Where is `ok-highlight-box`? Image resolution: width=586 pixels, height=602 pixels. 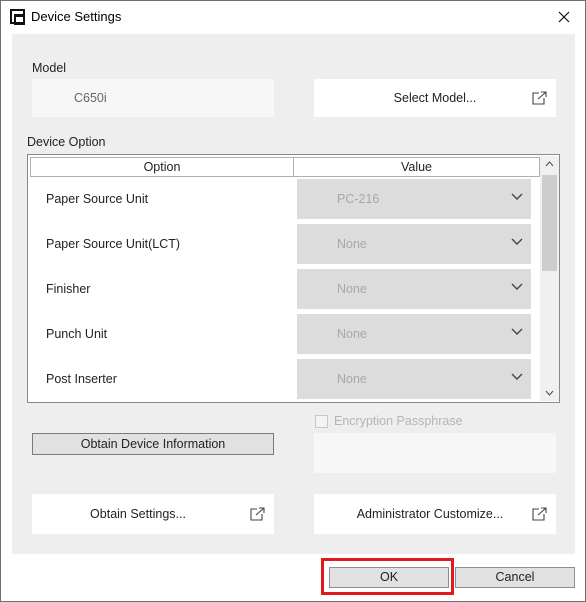
ok-highlight-box is located at coordinates (387, 576).